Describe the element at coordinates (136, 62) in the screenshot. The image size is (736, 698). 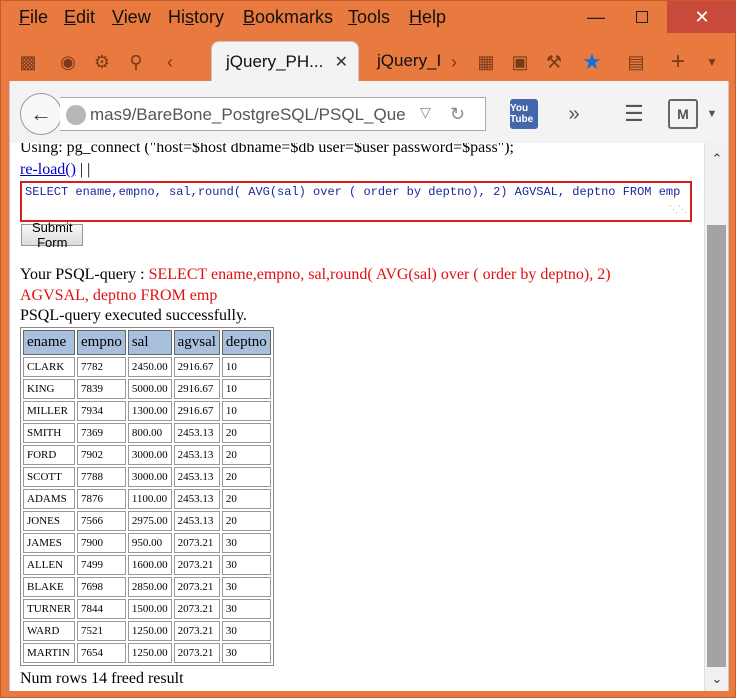
I see `search-icon: ⚲` at that location.